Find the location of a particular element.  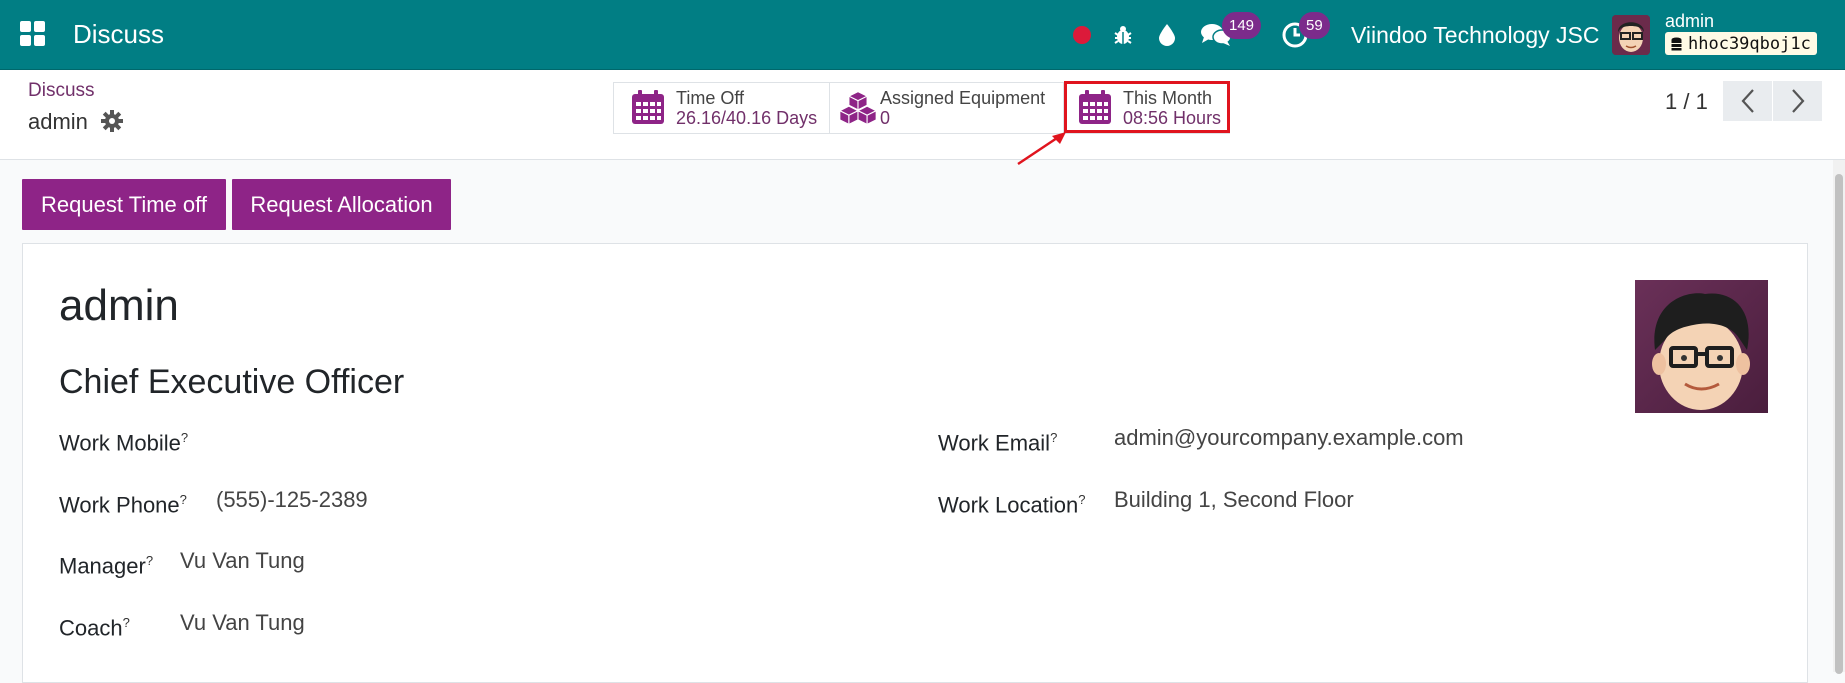

work-mobile-label: Work Mobile? is located at coordinates (124, 443).